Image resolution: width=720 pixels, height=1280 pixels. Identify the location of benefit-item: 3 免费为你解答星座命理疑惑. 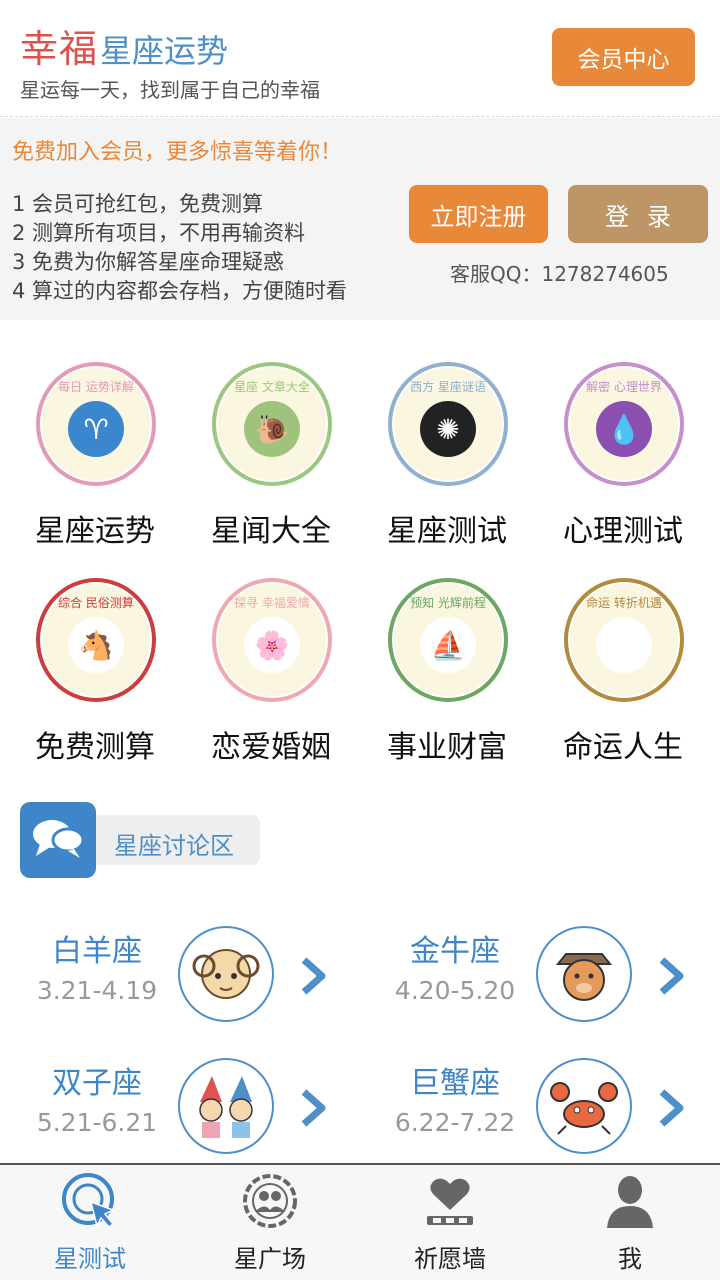
(148, 262).